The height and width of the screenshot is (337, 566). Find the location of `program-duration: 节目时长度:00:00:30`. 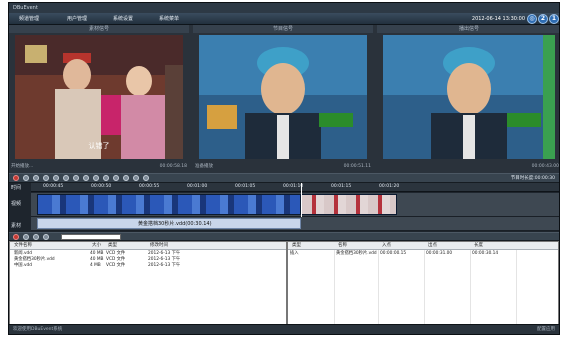

program-duration: 节目时长度:00:00:30 is located at coordinates (532, 178).